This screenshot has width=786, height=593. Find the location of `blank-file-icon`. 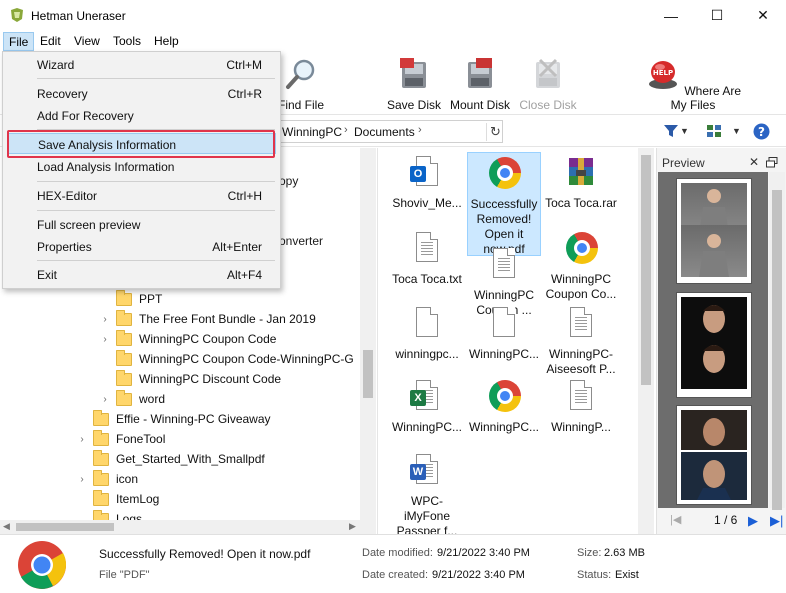

blank-file-icon is located at coordinates (504, 326).